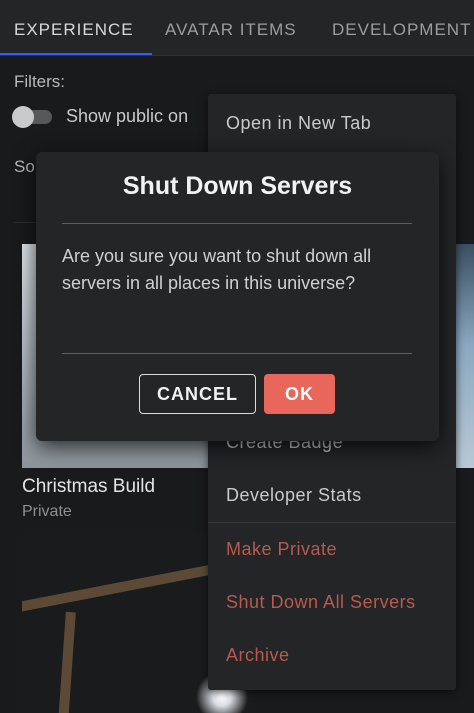  Describe the element at coordinates (47, 511) in the screenshot. I see `experience-status: Private` at that location.